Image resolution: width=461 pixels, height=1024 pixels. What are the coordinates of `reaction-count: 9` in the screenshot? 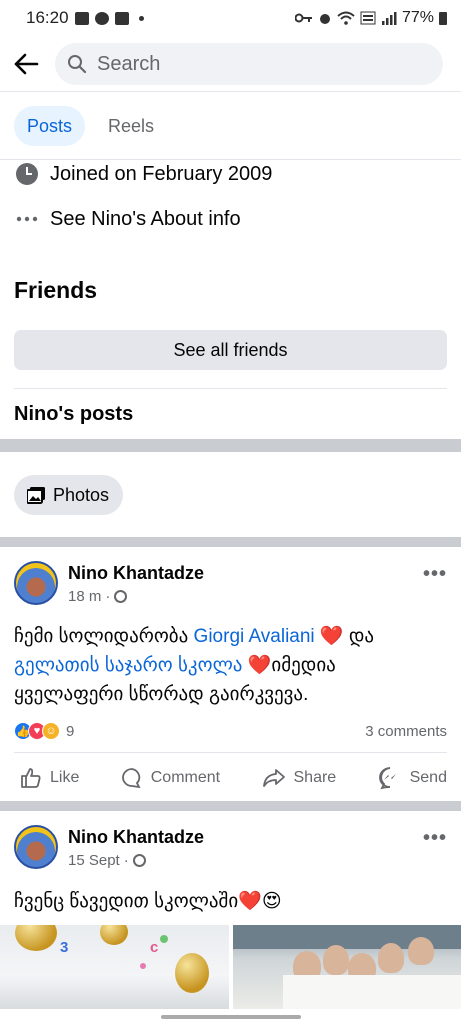 It's located at (70, 731).